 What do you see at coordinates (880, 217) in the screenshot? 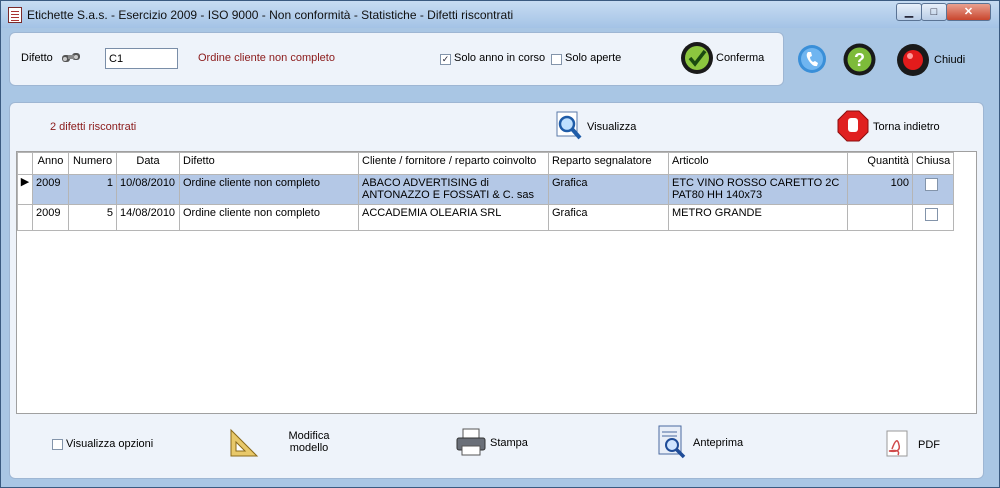
I see `cell-quantita` at bounding box center [880, 217].